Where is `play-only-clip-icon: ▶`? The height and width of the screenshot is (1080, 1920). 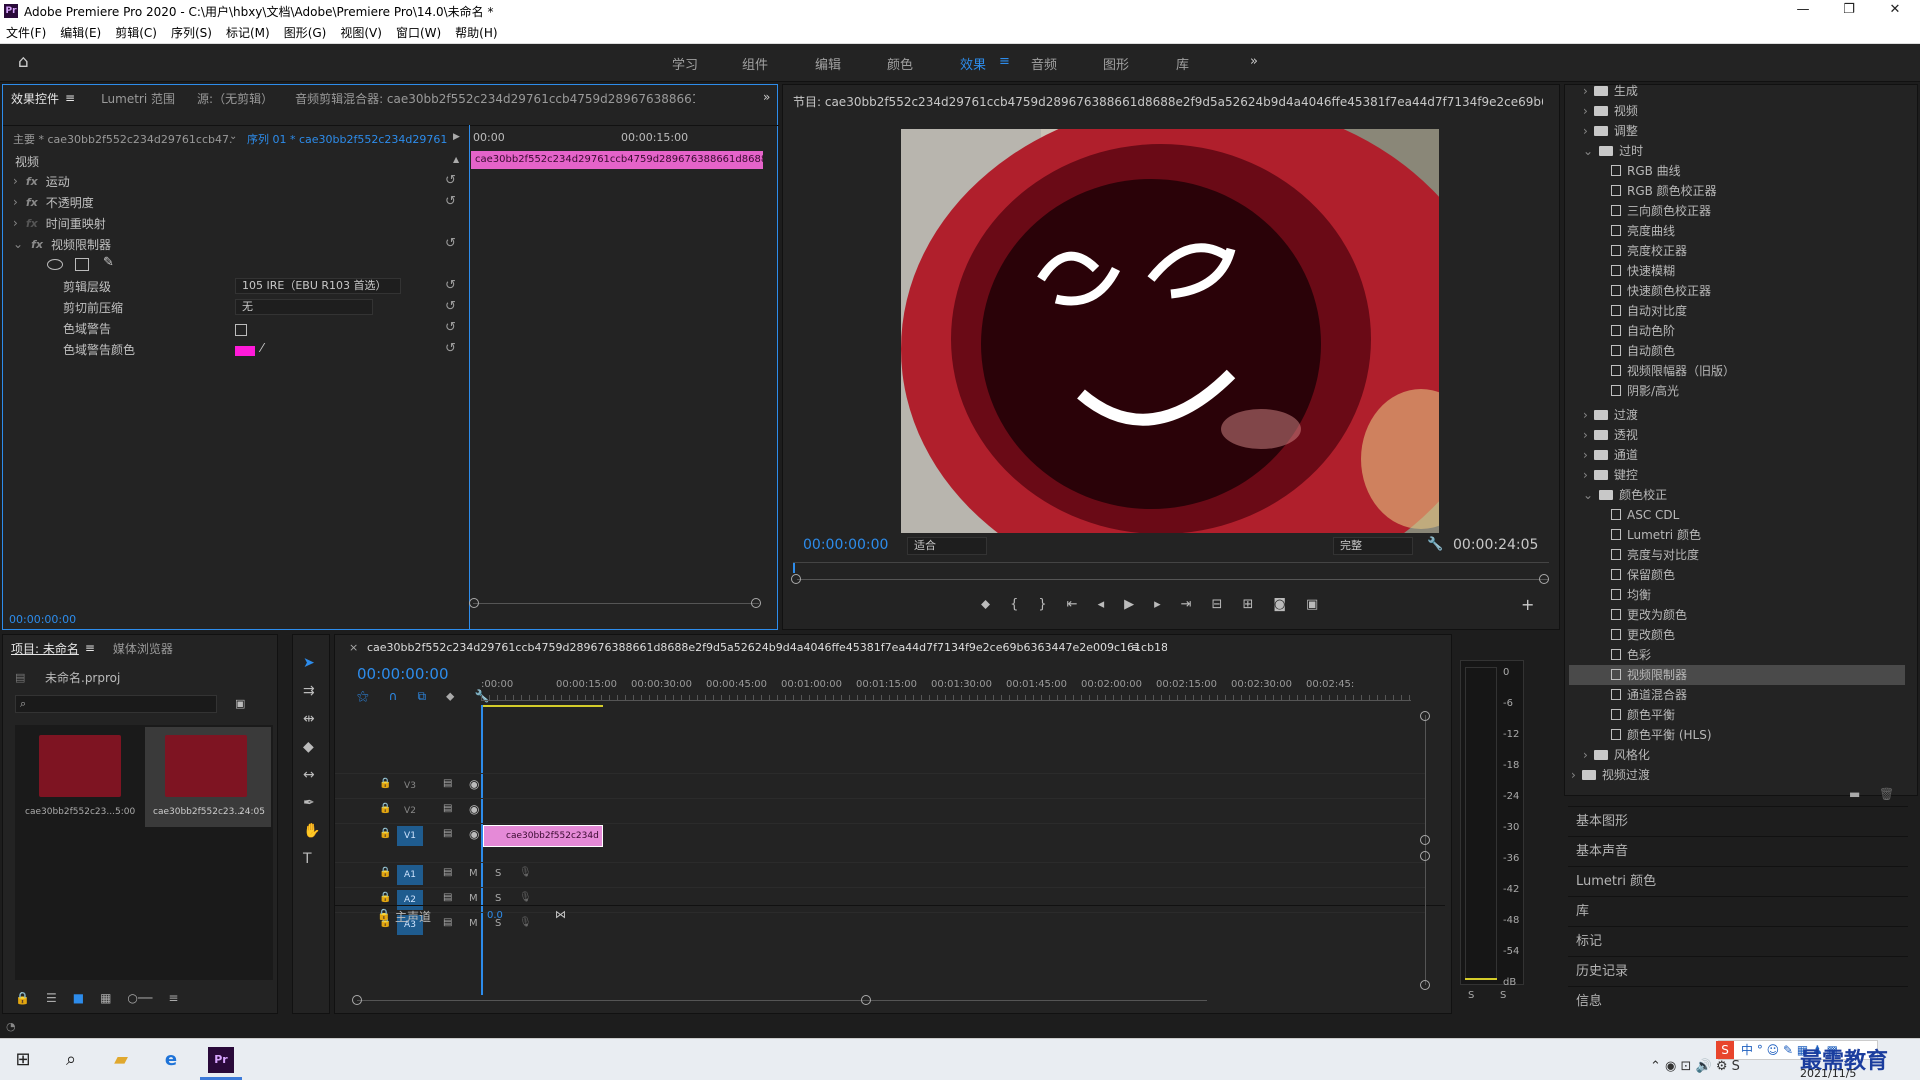
play-only-clip-icon: ▶ is located at coordinates (456, 137).